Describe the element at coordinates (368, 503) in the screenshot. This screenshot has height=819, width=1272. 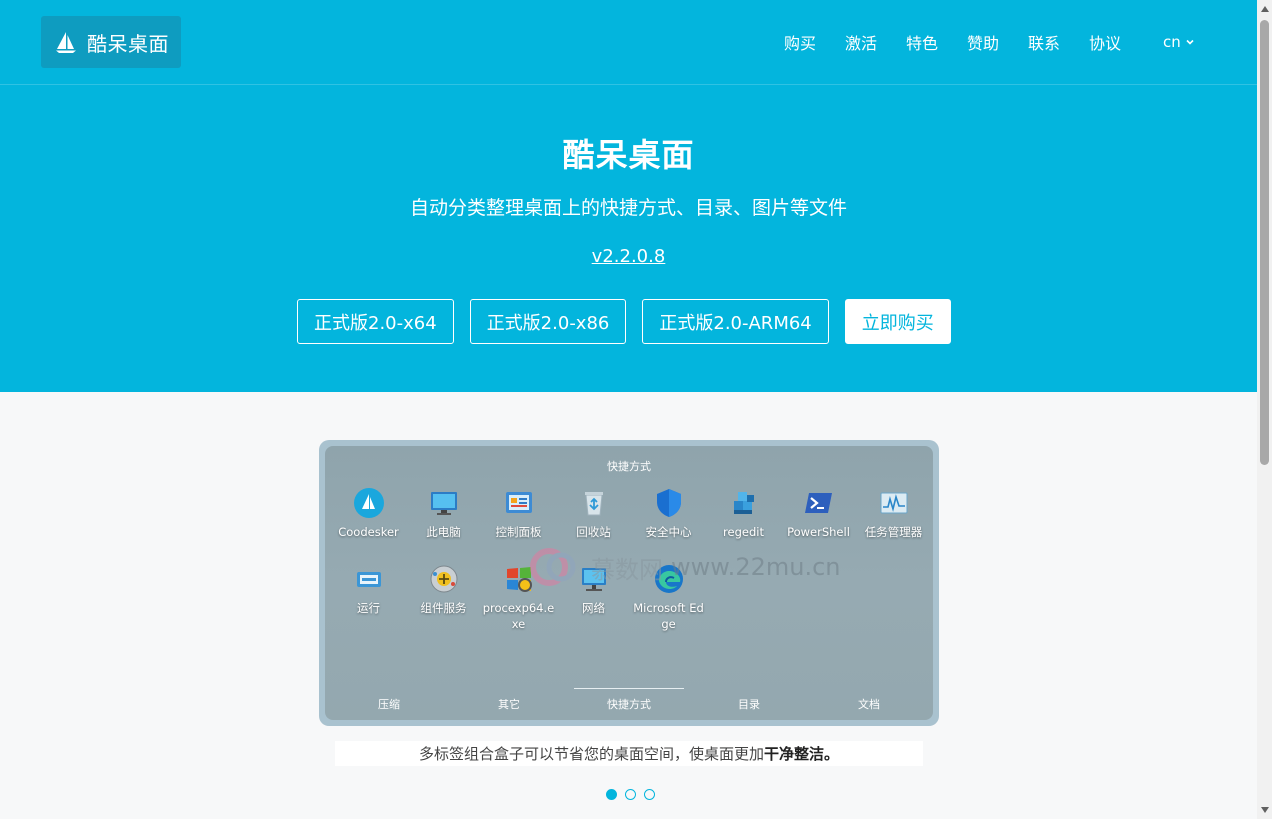
I see `coodesker-icon` at that location.